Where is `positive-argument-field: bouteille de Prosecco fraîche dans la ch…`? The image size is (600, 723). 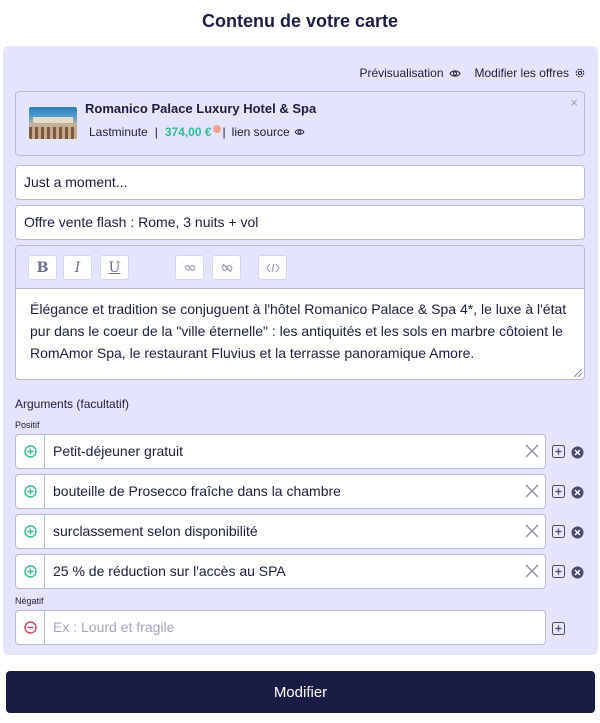
positive-argument-field: bouteille de Prosecco fraîche dans la ch… is located at coordinates (280, 491).